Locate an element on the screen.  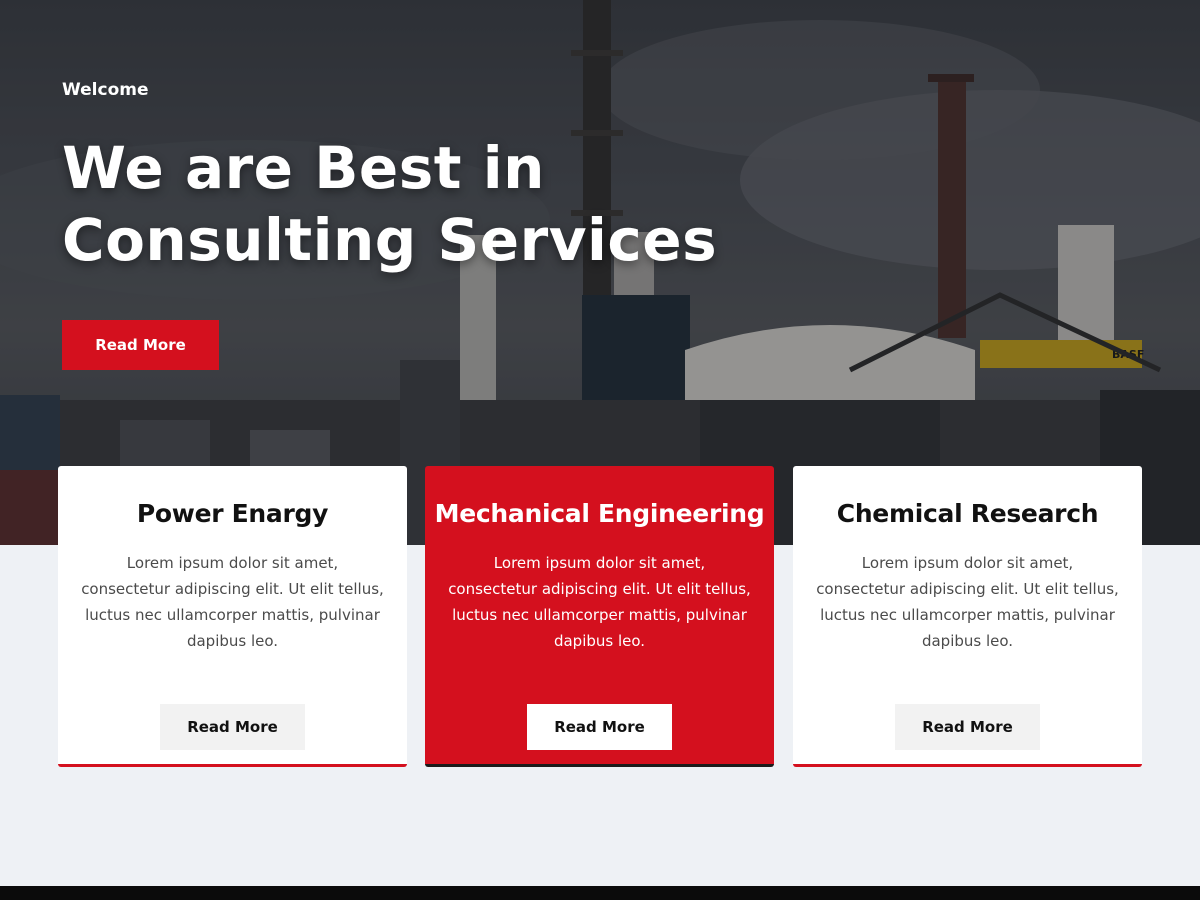
card-title: Mechanical Engineering is located at coordinates (599, 513).